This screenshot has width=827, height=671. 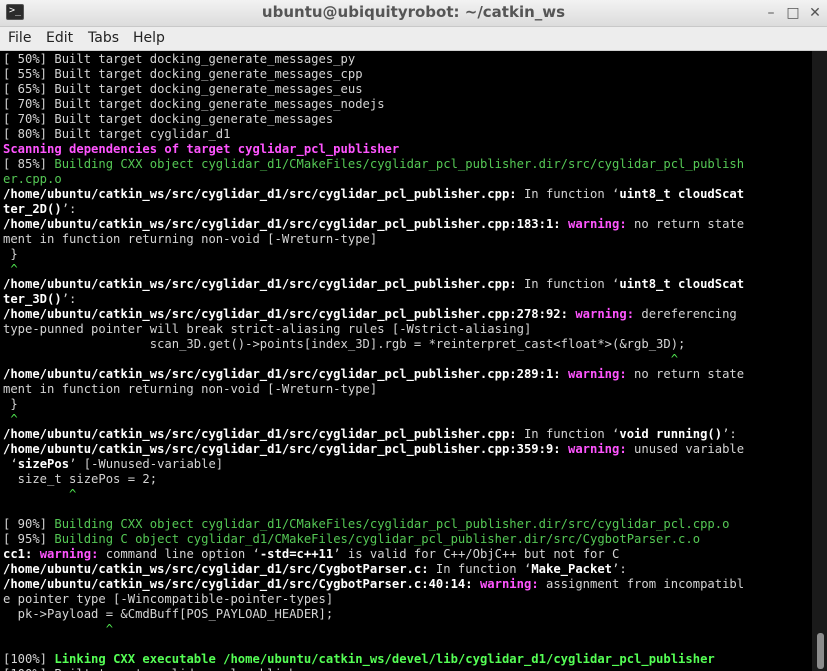 I want to click on terminal-line: ‘sizePos’ [-Wunused-variable], so click(x=113, y=464).